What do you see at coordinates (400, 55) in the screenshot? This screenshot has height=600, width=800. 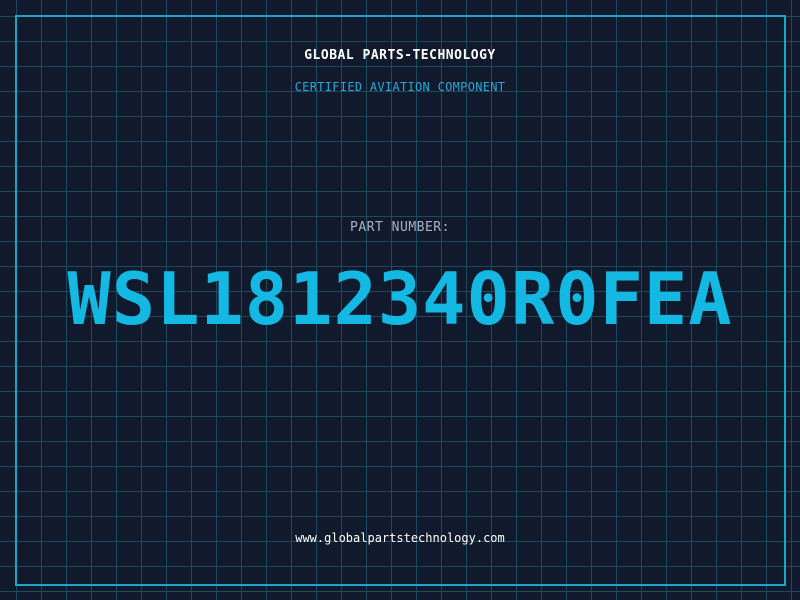 I see `company-name: GLOBAL PARTS-TECHNOLOGY` at bounding box center [400, 55].